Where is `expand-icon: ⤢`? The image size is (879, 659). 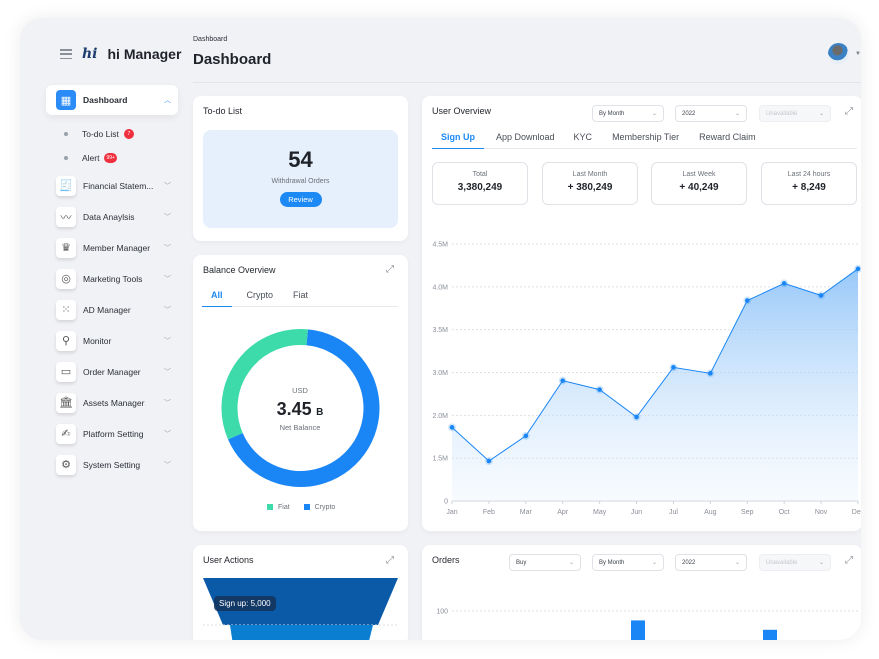
expand-icon: ⤢ is located at coordinates (849, 111).